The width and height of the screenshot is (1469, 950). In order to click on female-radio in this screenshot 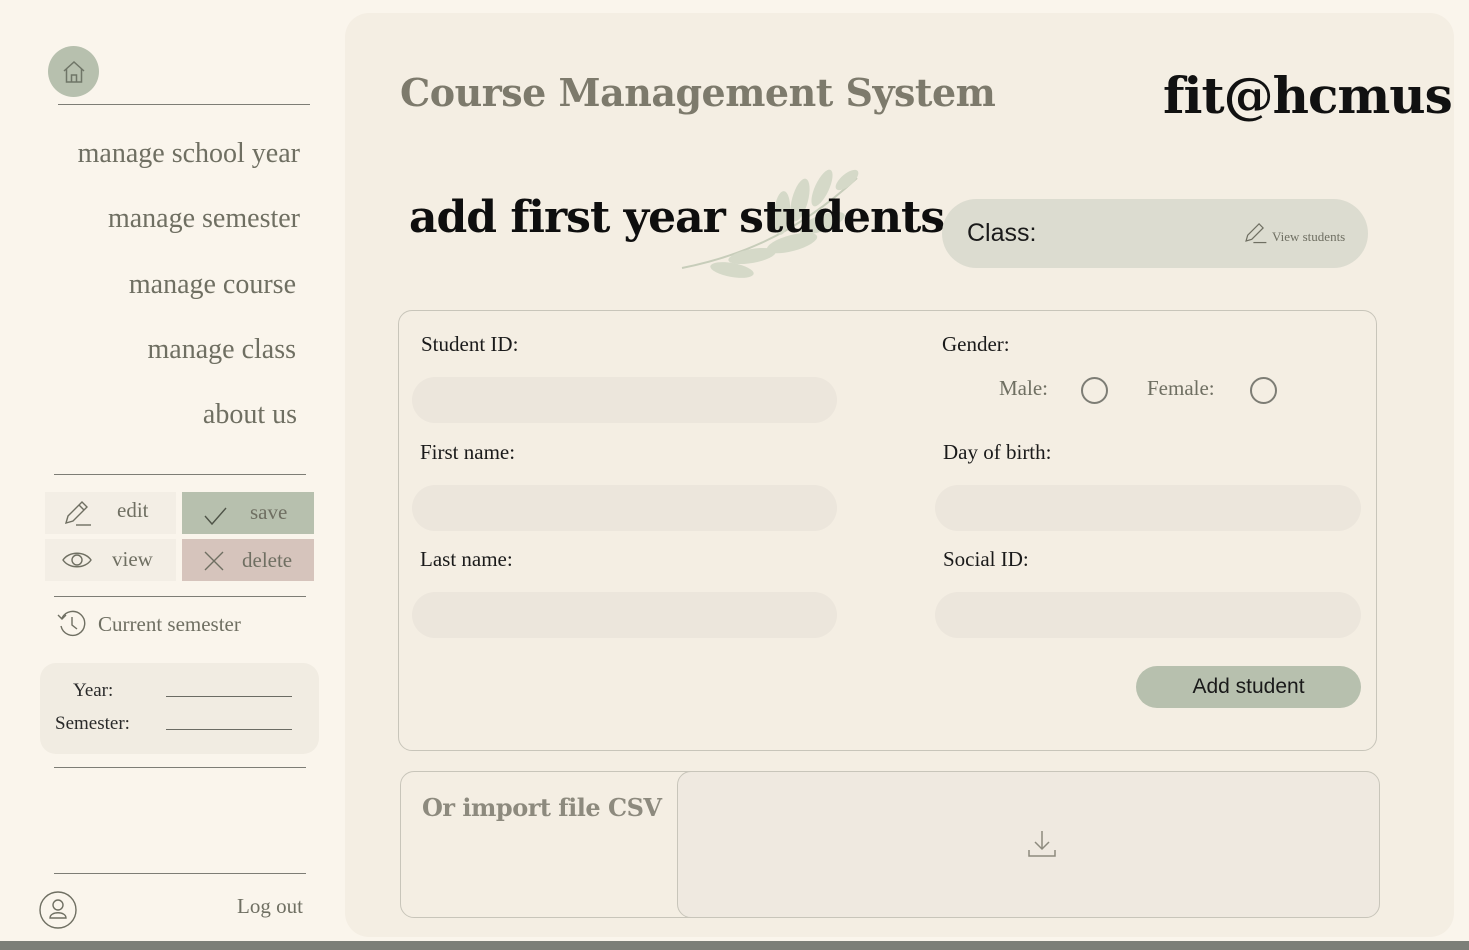, I will do `click(1263, 390)`.